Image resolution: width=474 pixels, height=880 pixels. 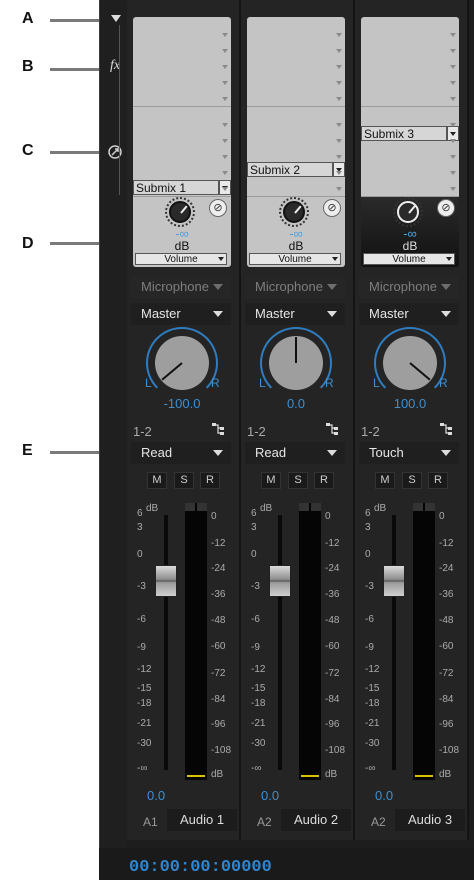 What do you see at coordinates (316, 820) in the screenshot?
I see `track-name: Audio 2` at bounding box center [316, 820].